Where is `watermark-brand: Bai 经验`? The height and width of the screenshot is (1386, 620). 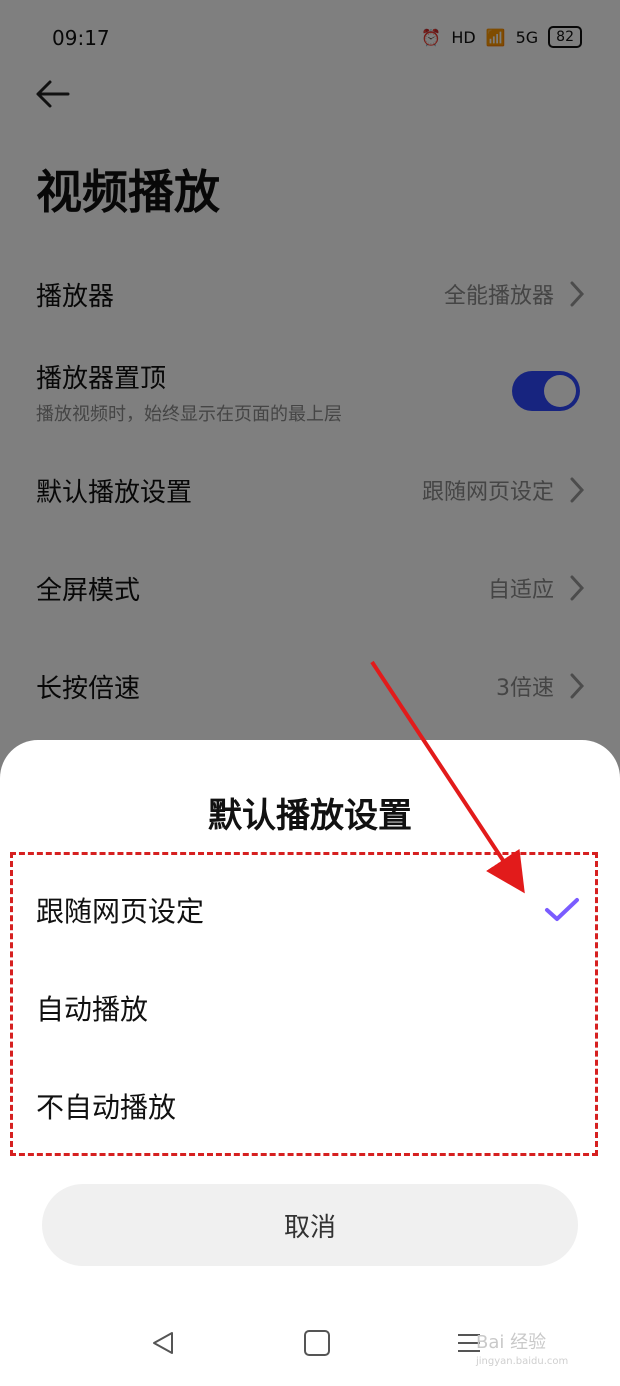
watermark-brand: Bai 经验 is located at coordinates (511, 1342).